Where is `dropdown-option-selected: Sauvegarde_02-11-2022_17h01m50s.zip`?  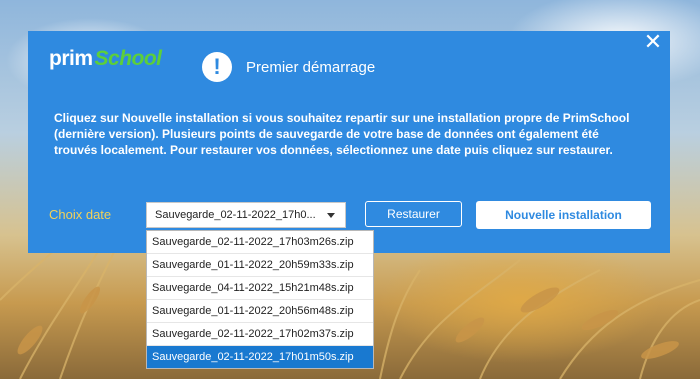 dropdown-option-selected: Sauvegarde_02-11-2022_17h01m50s.zip is located at coordinates (260, 357).